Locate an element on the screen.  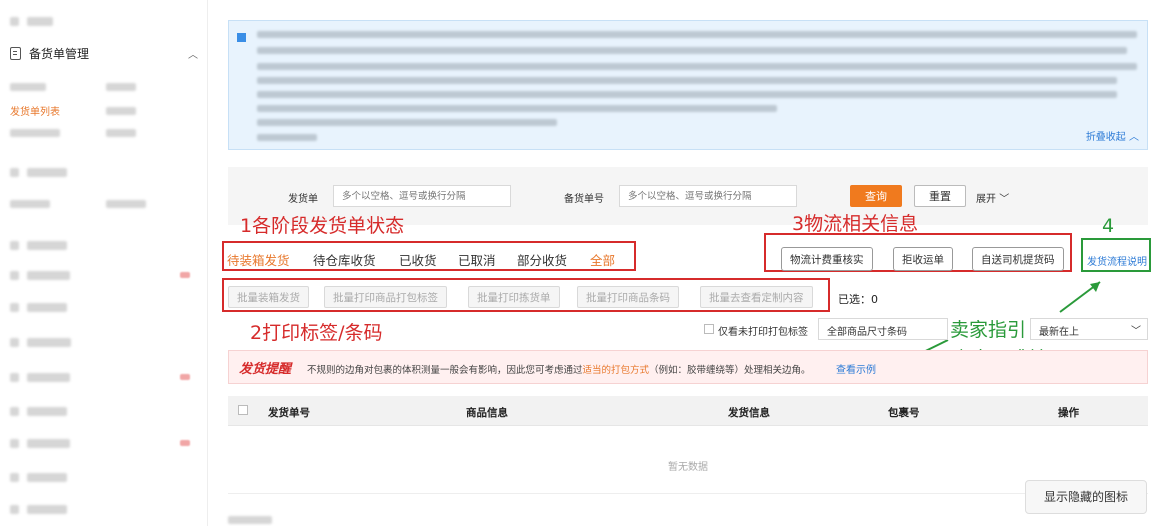
col-shipment-no: 发货单号 is located at coordinates (289, 413).